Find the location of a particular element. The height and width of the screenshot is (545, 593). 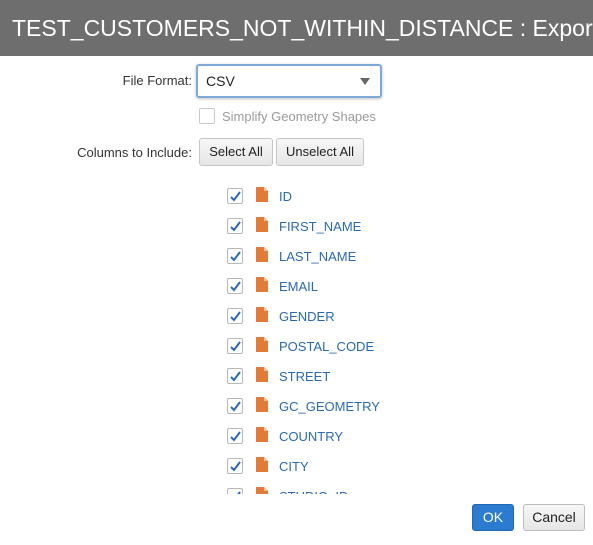

column-row: ID is located at coordinates (296, 195).